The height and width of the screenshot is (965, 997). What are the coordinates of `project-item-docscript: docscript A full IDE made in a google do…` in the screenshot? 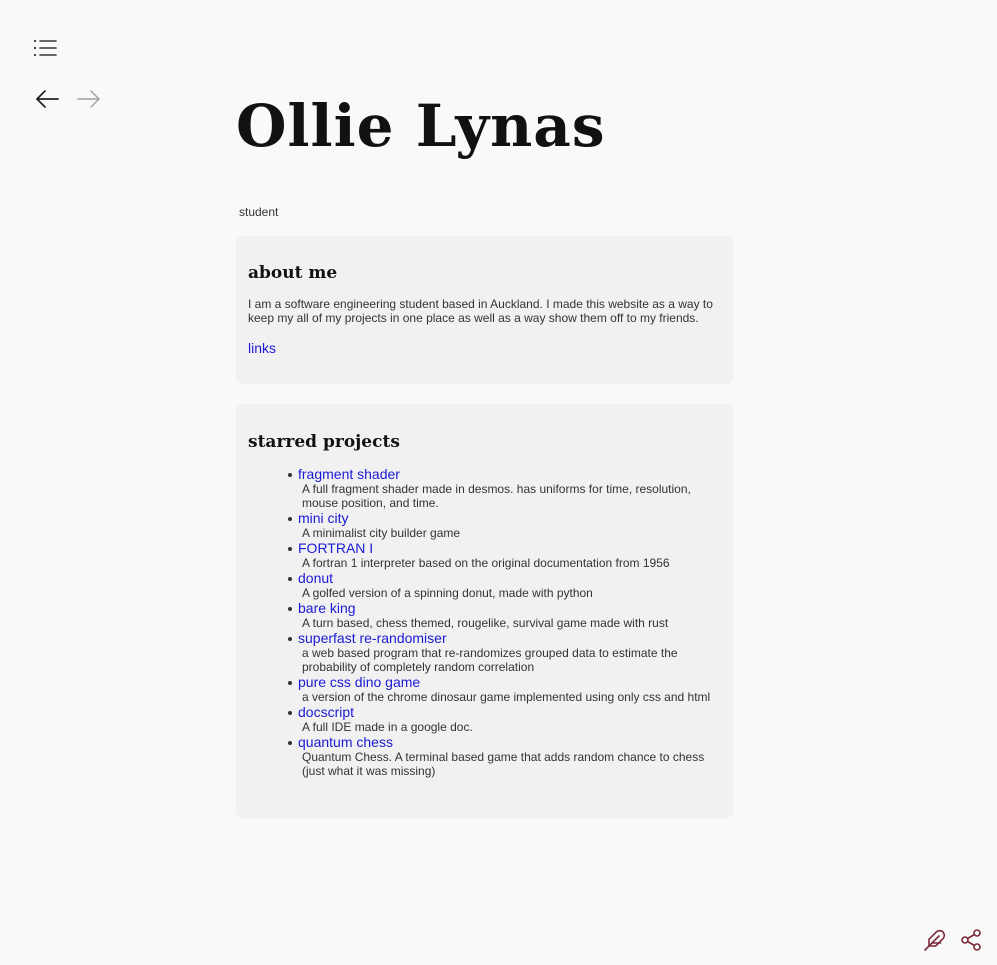 It's located at (504, 719).